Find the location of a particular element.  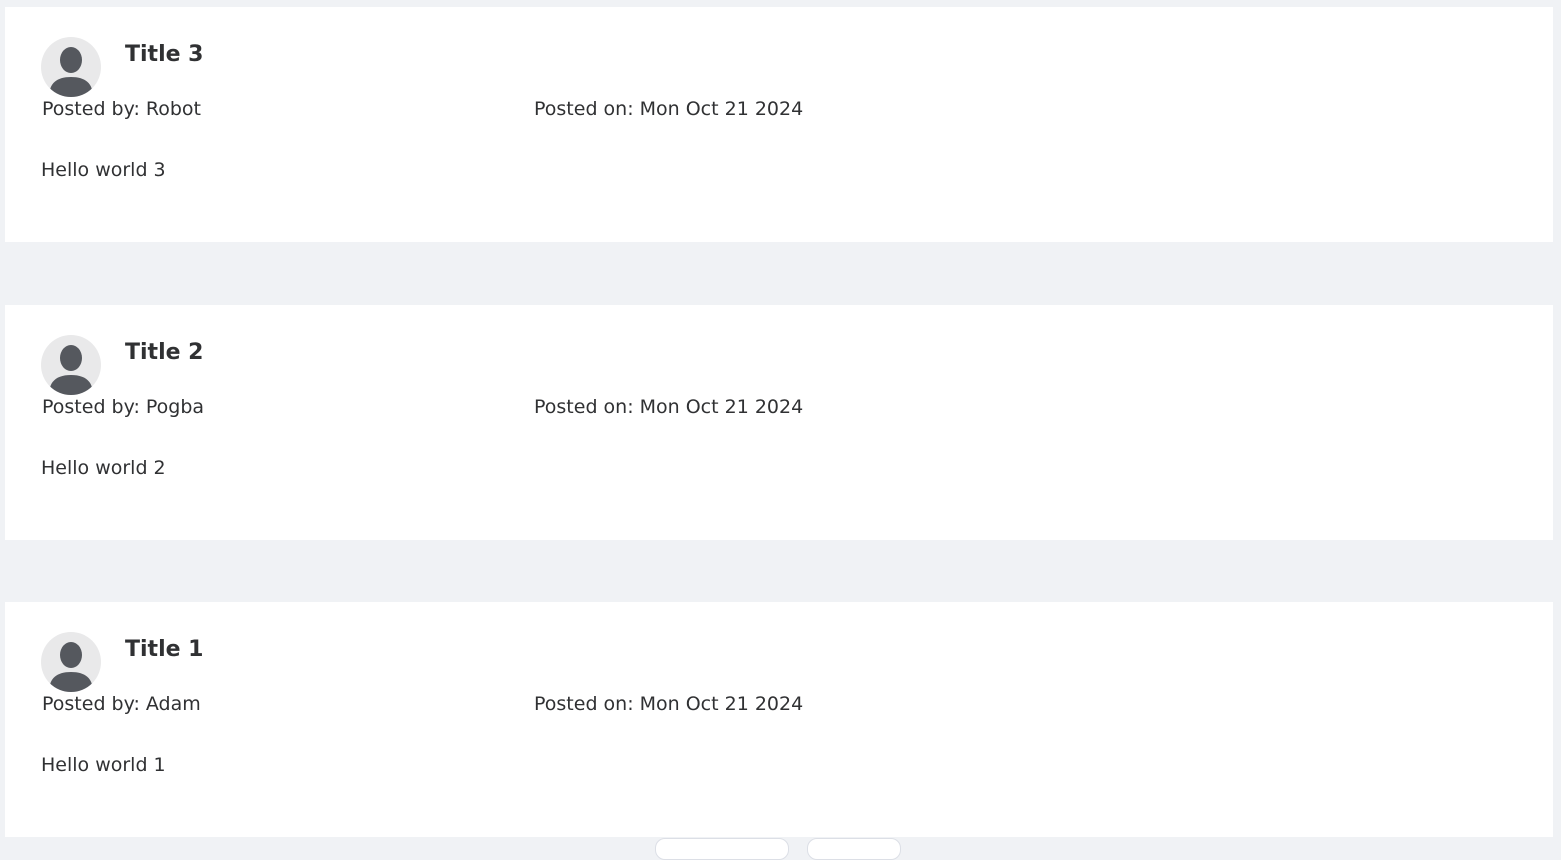

post-author: Posted by: Pogba is located at coordinates (123, 407).